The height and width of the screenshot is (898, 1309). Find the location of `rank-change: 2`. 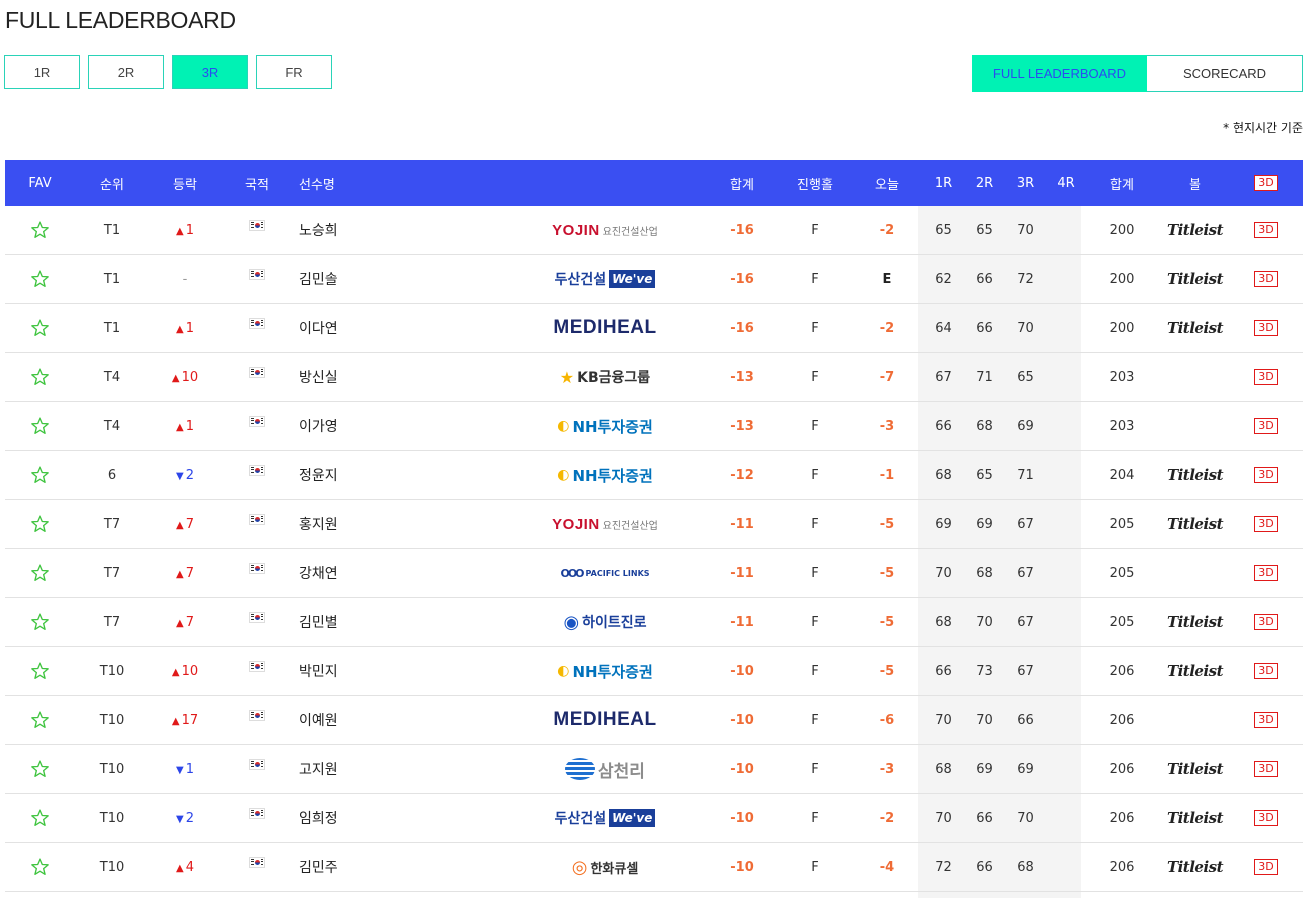

rank-change: 2 is located at coordinates (189, 475).